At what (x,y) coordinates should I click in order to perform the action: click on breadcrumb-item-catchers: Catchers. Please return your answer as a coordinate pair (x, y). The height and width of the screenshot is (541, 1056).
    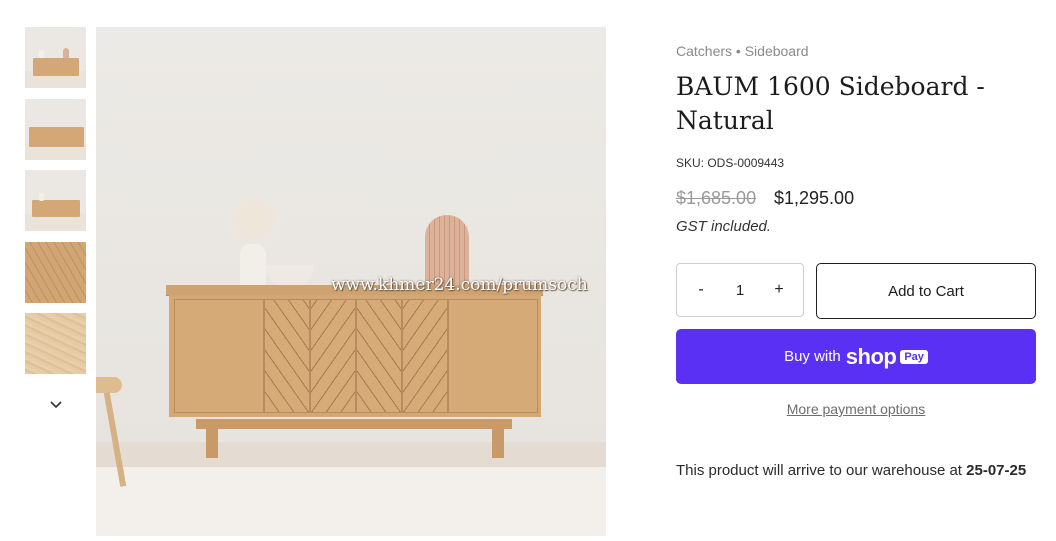
    Looking at the image, I should click on (704, 51).